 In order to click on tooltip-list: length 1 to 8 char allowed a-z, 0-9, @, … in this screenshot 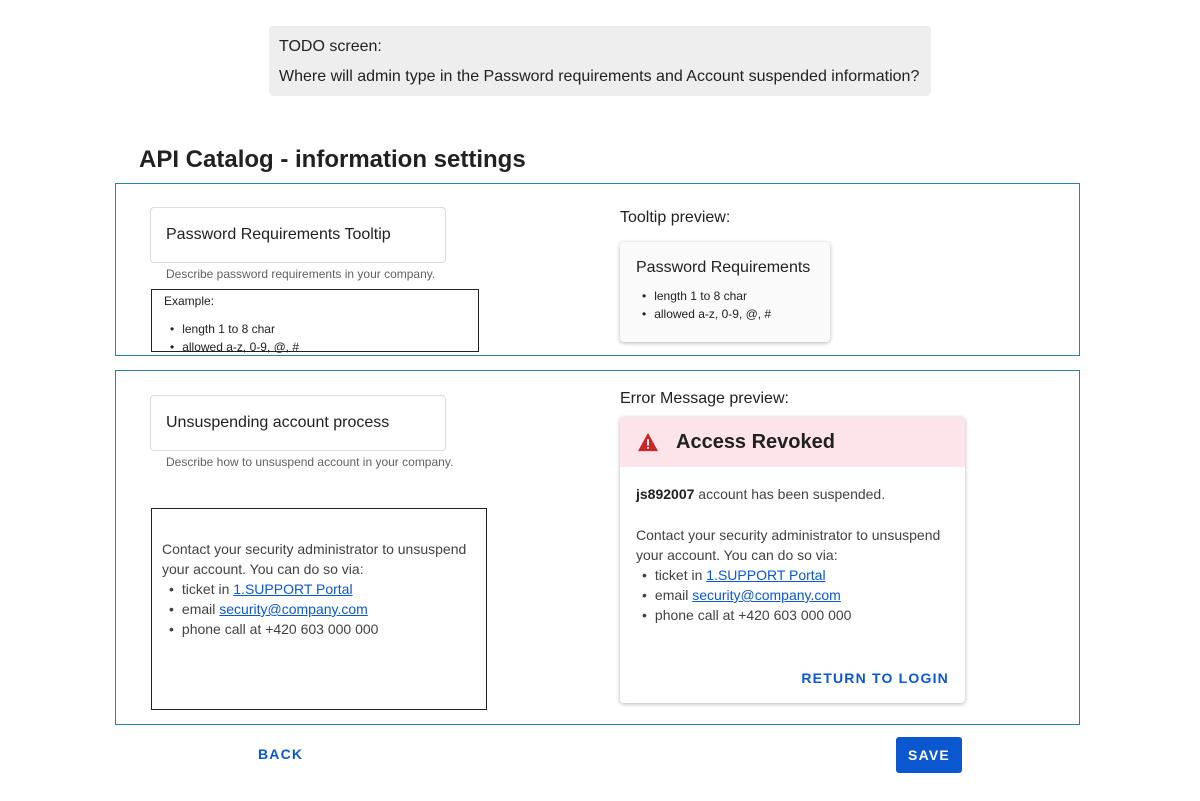, I will do `click(733, 305)`.